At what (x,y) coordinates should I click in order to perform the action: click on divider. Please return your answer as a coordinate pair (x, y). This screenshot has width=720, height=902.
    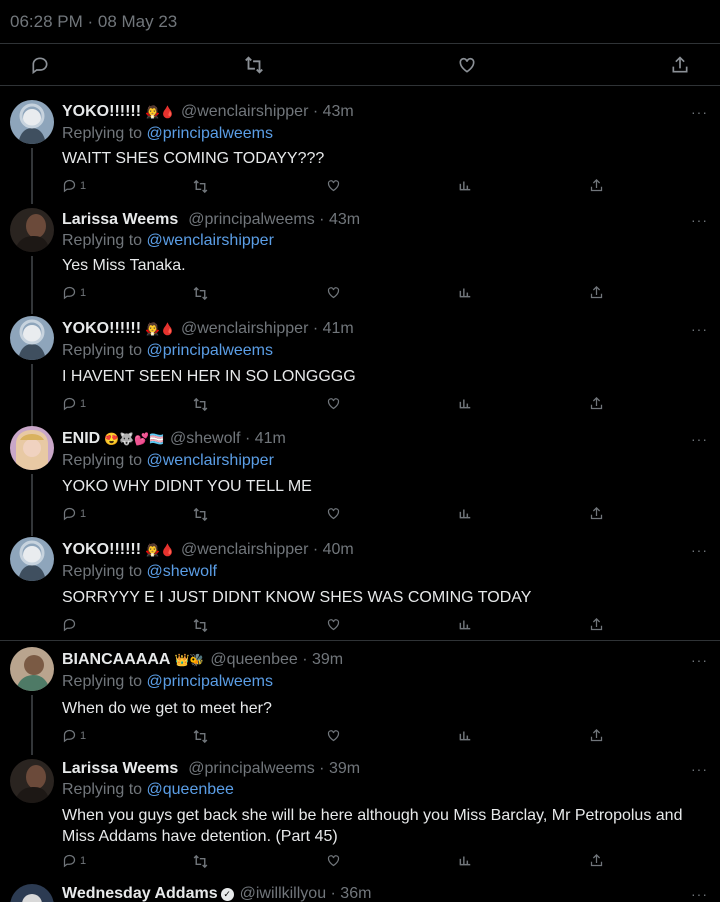
    Looking at the image, I should click on (360, 85).